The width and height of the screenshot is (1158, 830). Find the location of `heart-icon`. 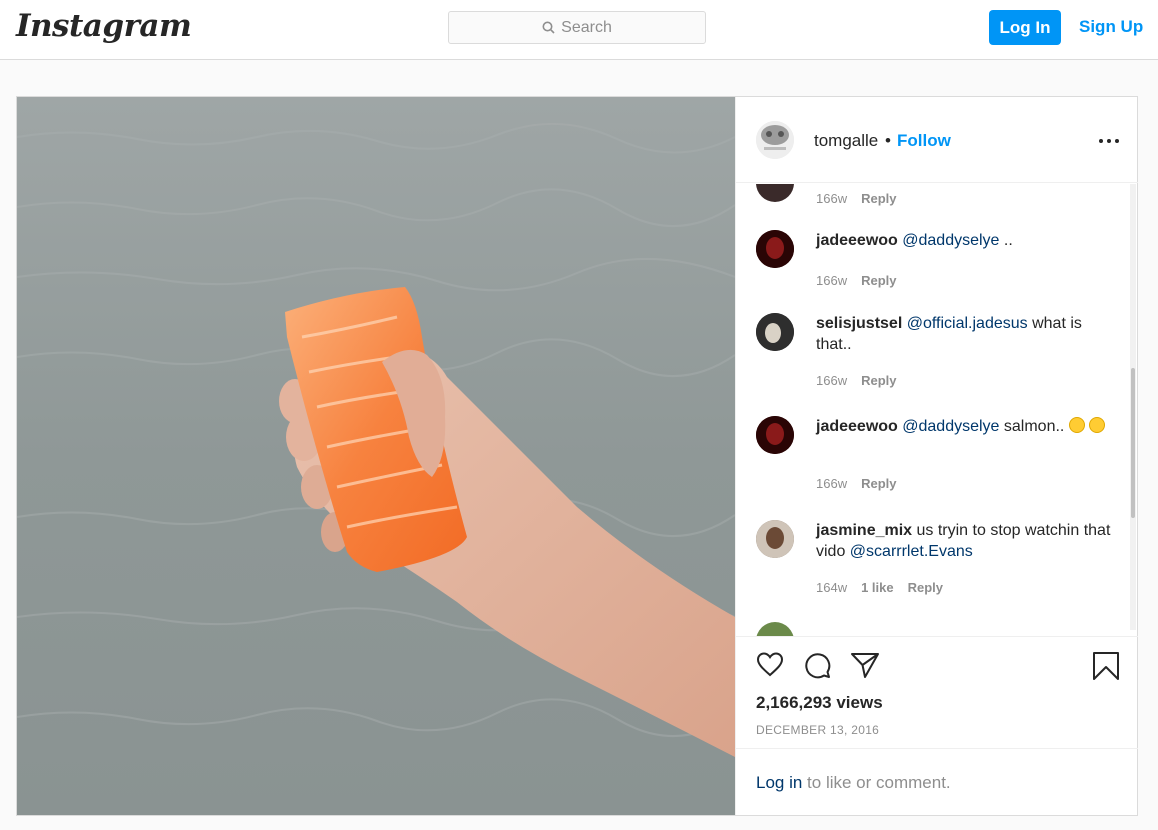

heart-icon is located at coordinates (770, 665).